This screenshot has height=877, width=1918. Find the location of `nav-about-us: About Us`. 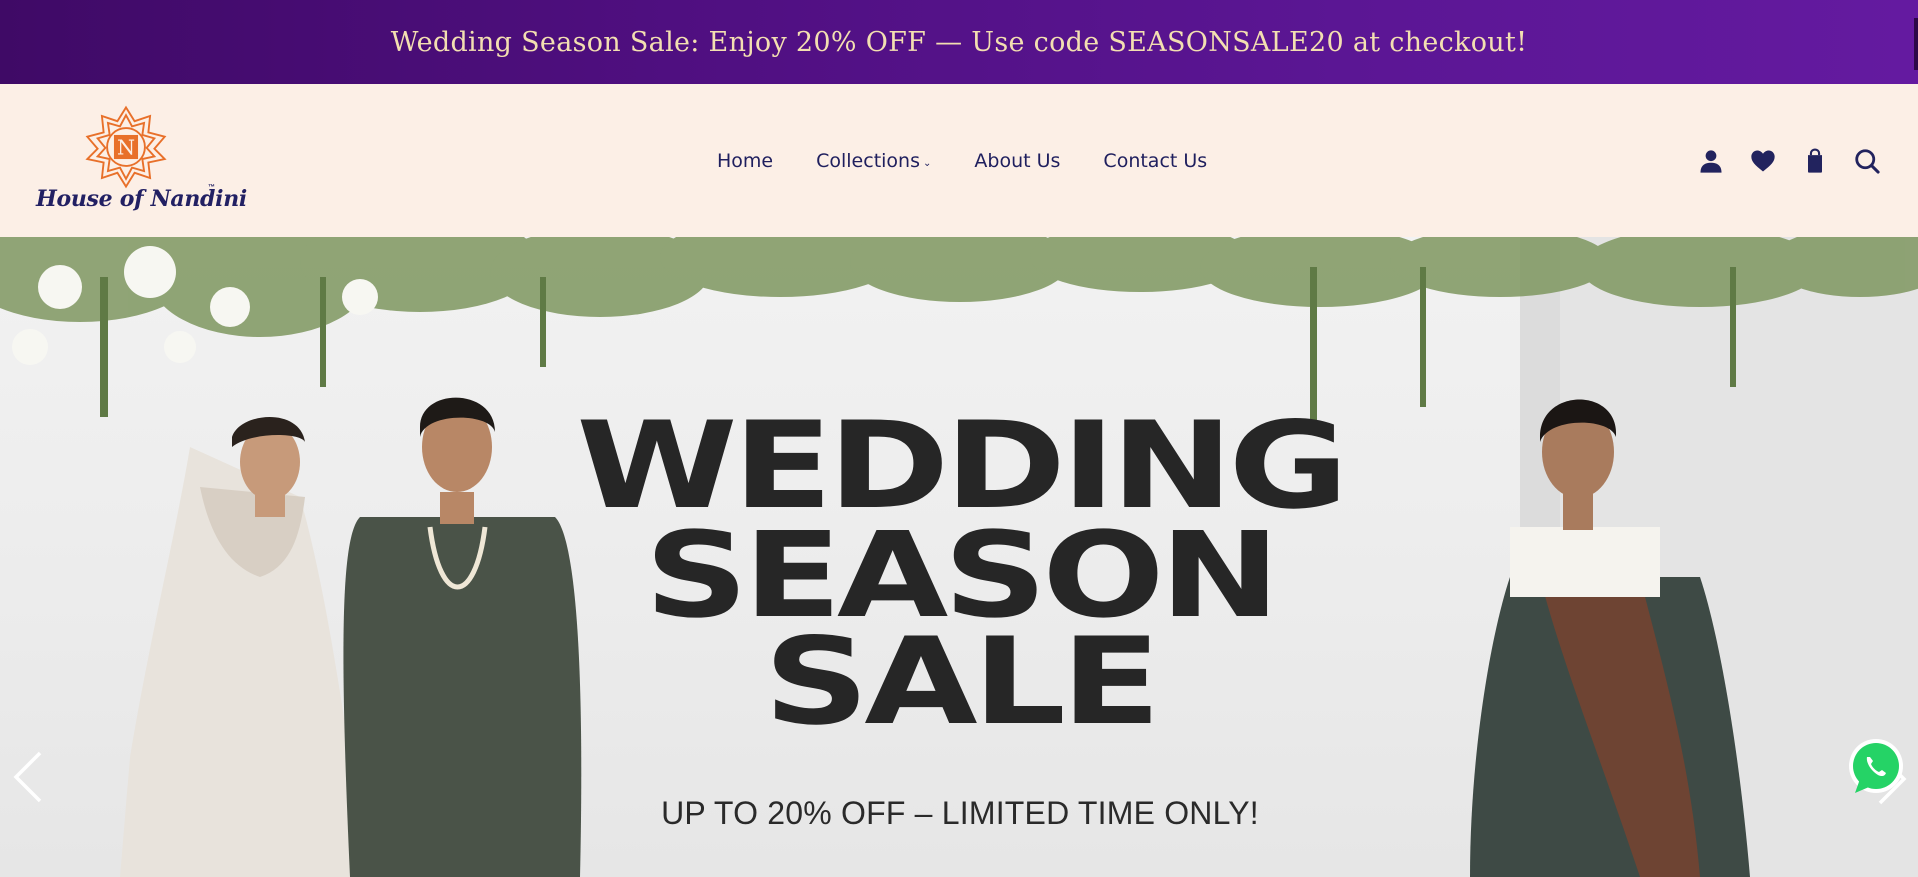

nav-about-us: About Us is located at coordinates (1017, 161).